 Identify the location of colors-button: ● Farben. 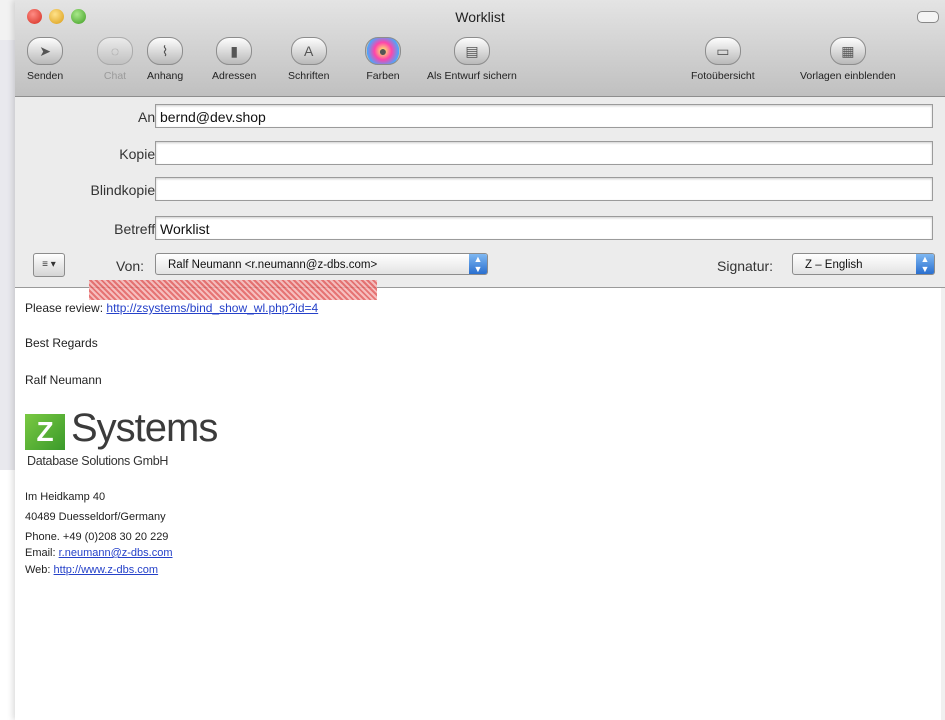
(383, 59).